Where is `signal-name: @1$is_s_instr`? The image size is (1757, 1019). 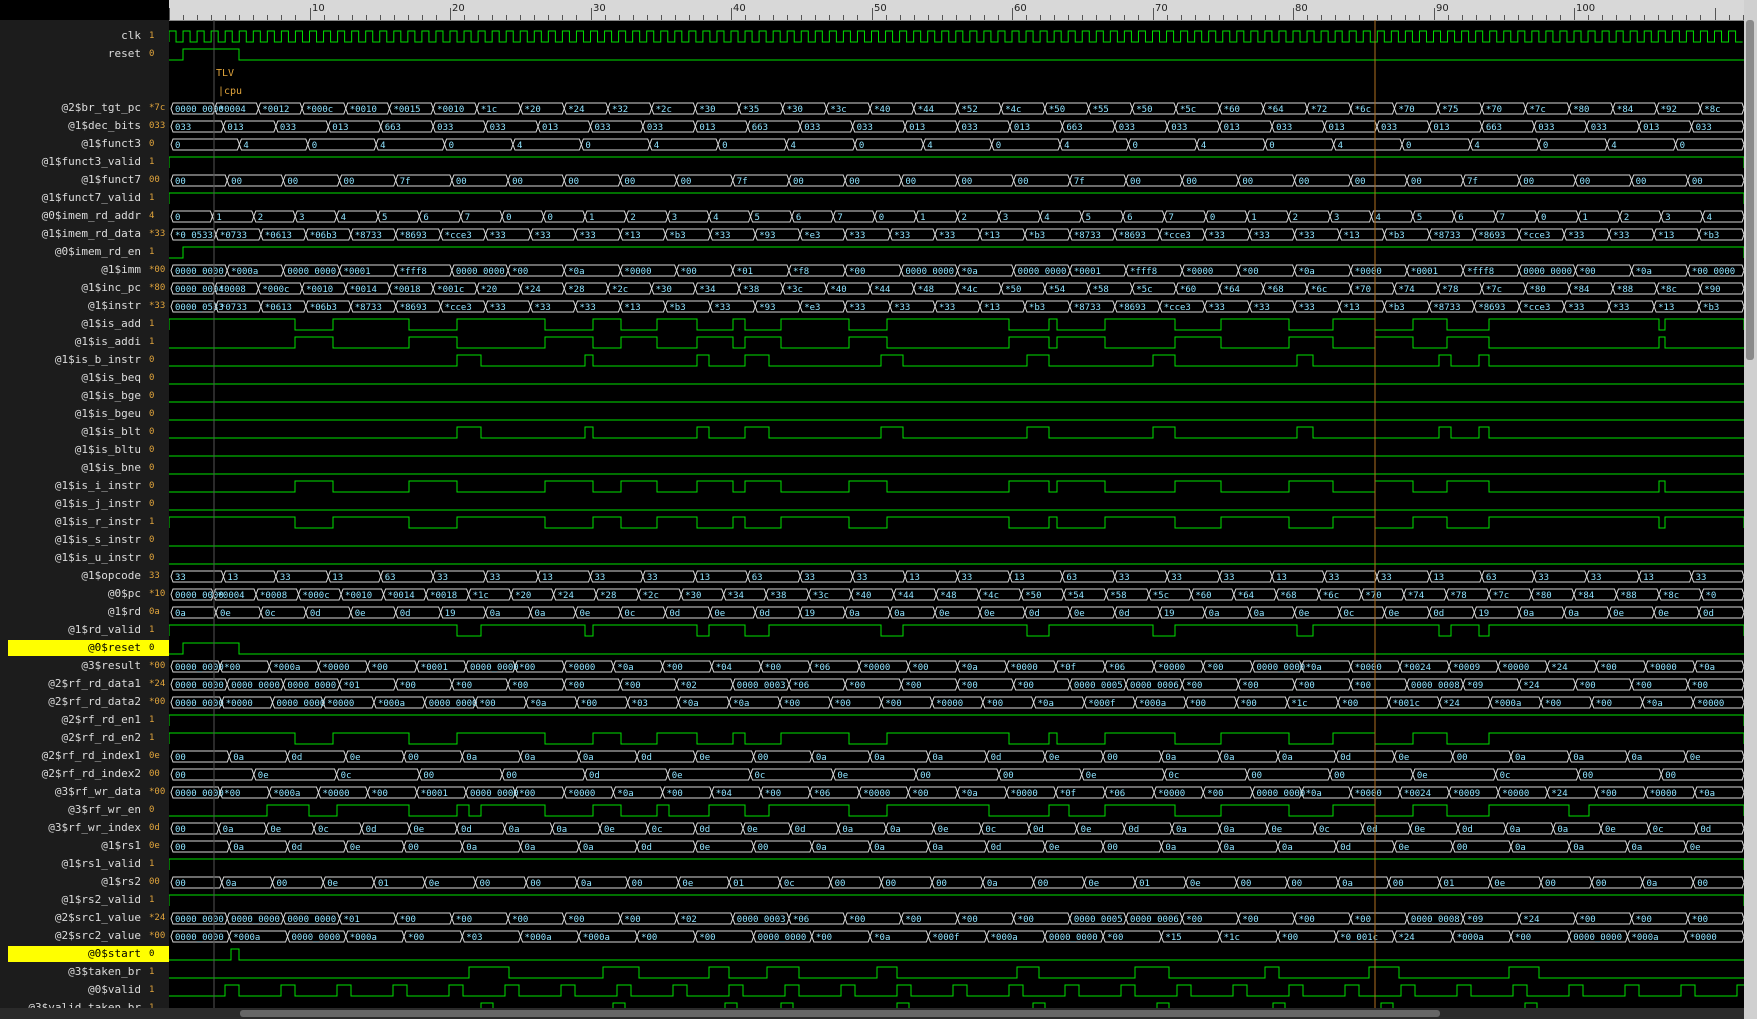
signal-name: @1$is_s_instr is located at coordinates (98, 540).